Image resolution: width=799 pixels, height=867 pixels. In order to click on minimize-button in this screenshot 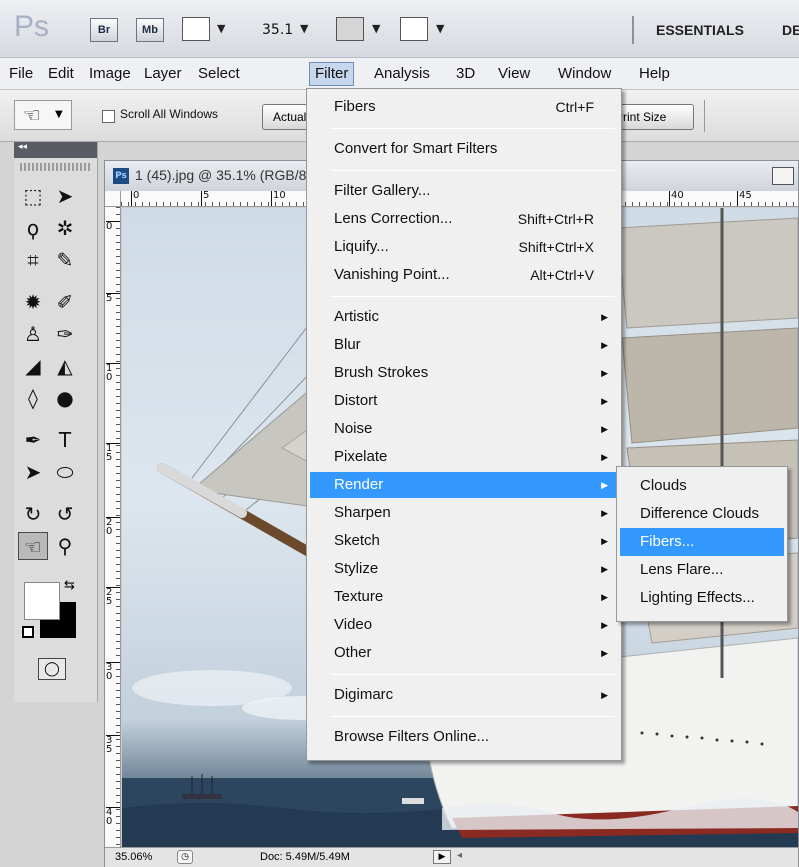, I will do `click(783, 176)`.